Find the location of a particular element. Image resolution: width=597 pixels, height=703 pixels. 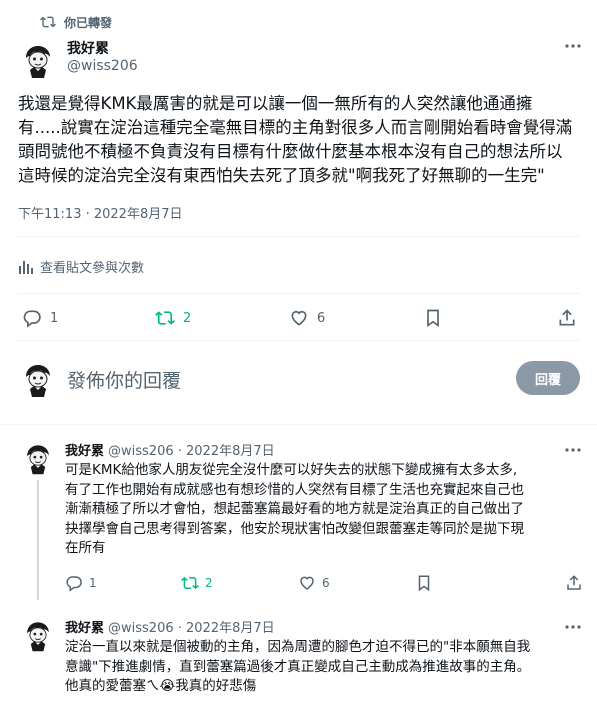

repost-label: 你已轉發 is located at coordinates (88, 22).